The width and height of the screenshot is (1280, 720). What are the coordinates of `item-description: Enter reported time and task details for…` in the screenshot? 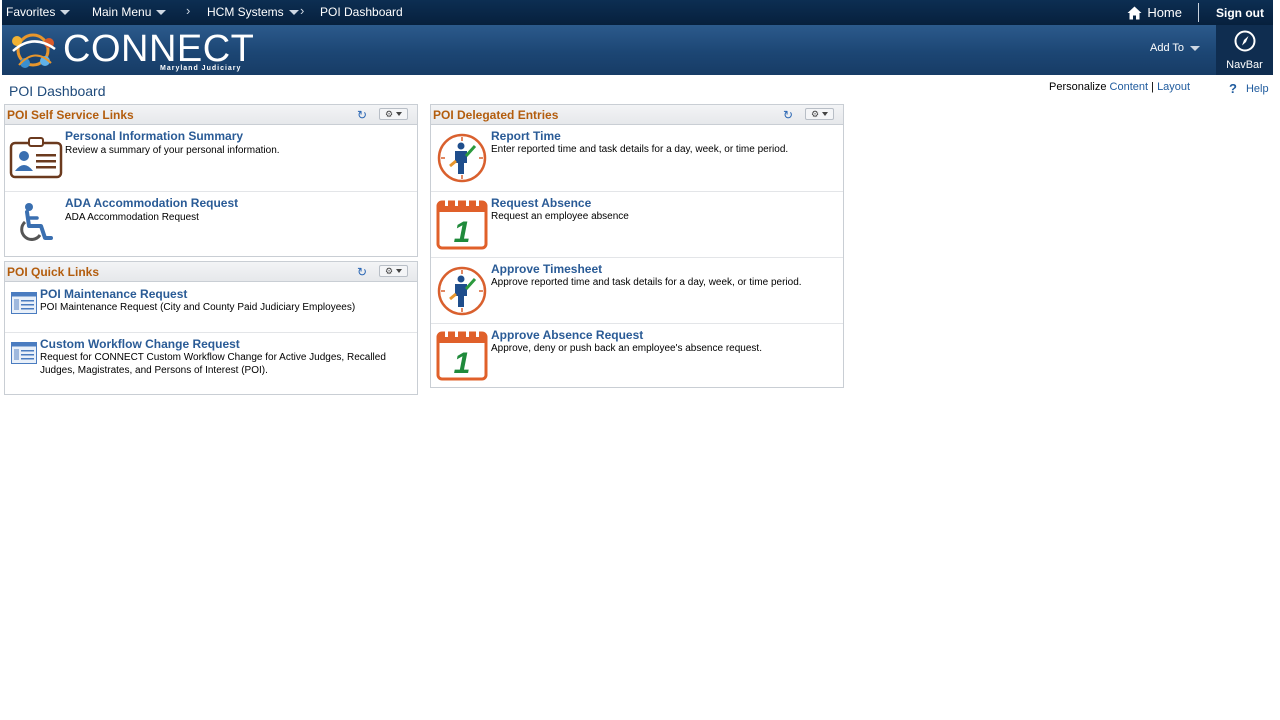 It's located at (640, 149).